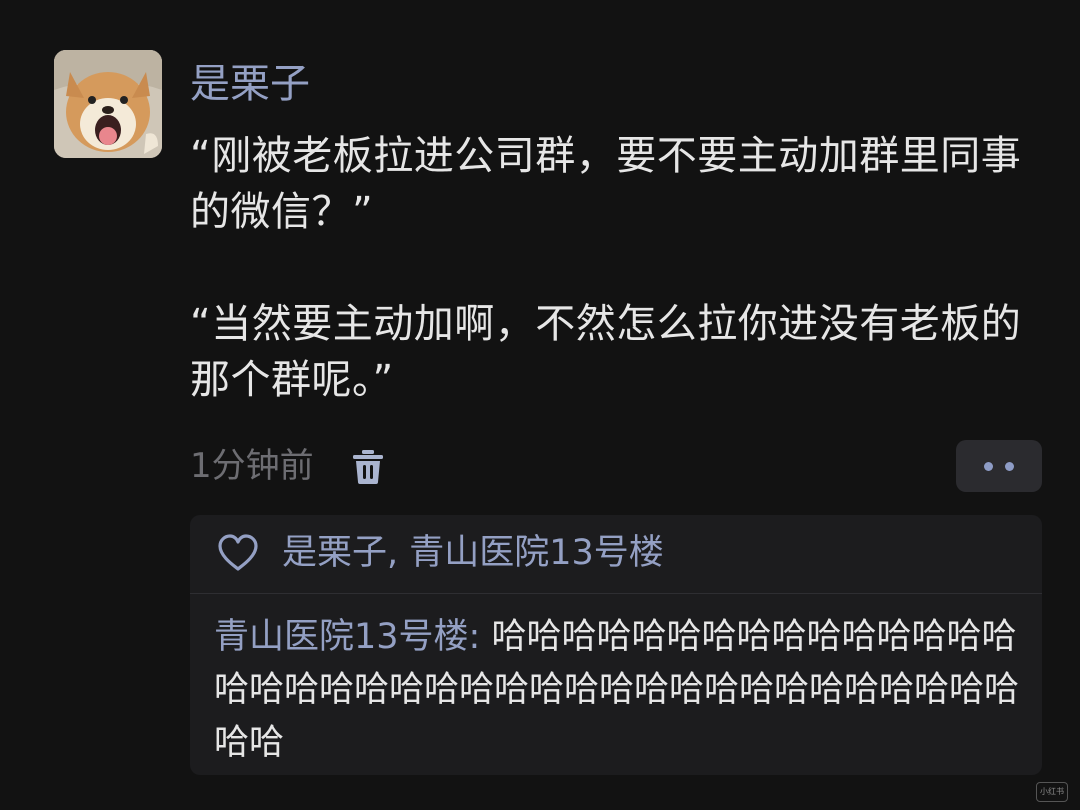 This screenshot has width=1080, height=810. What do you see at coordinates (238, 553) in the screenshot?
I see `heart-outline-icon` at bounding box center [238, 553].